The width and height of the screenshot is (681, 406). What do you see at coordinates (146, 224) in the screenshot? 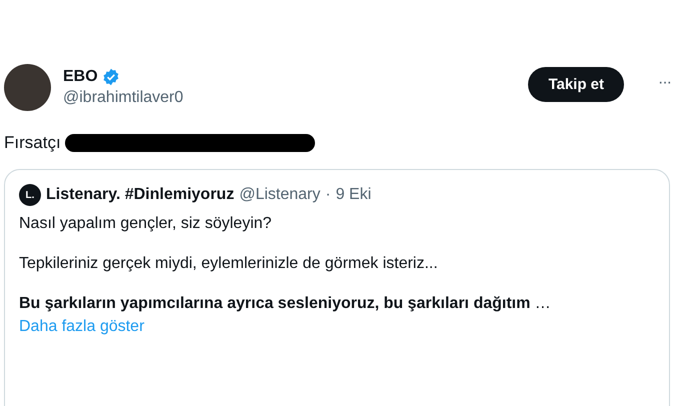
I see `quote-paragraph: Nasıl yapalım gençler, siz söyleyin?` at bounding box center [146, 224].